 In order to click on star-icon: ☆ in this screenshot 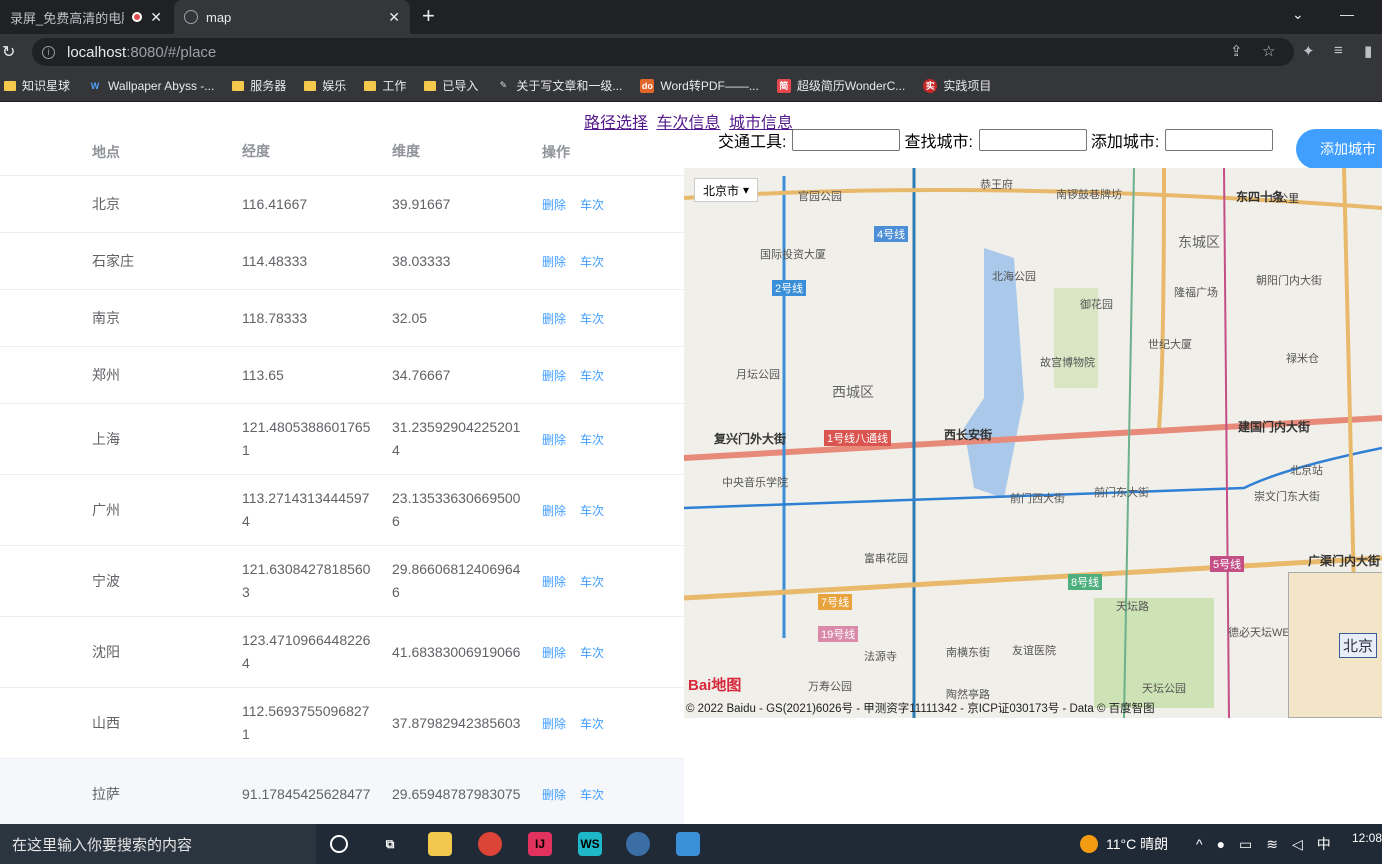, I will do `click(1268, 51)`.